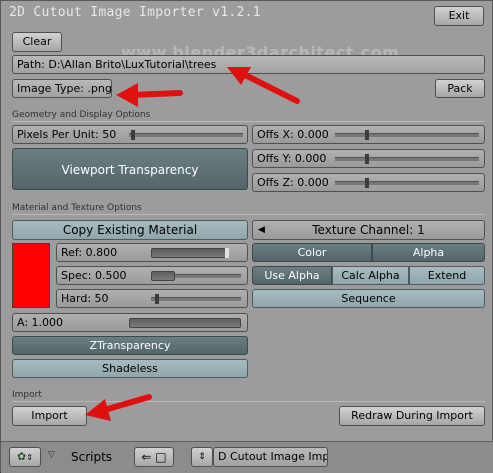 This screenshot has width=493, height=473. I want to click on calc-alpha-button: Calc Alpha, so click(370, 275).